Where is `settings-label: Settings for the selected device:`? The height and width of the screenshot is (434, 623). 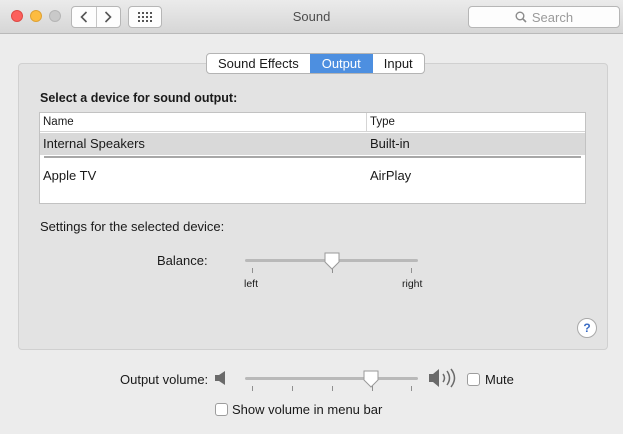 settings-label: Settings for the selected device: is located at coordinates (132, 226).